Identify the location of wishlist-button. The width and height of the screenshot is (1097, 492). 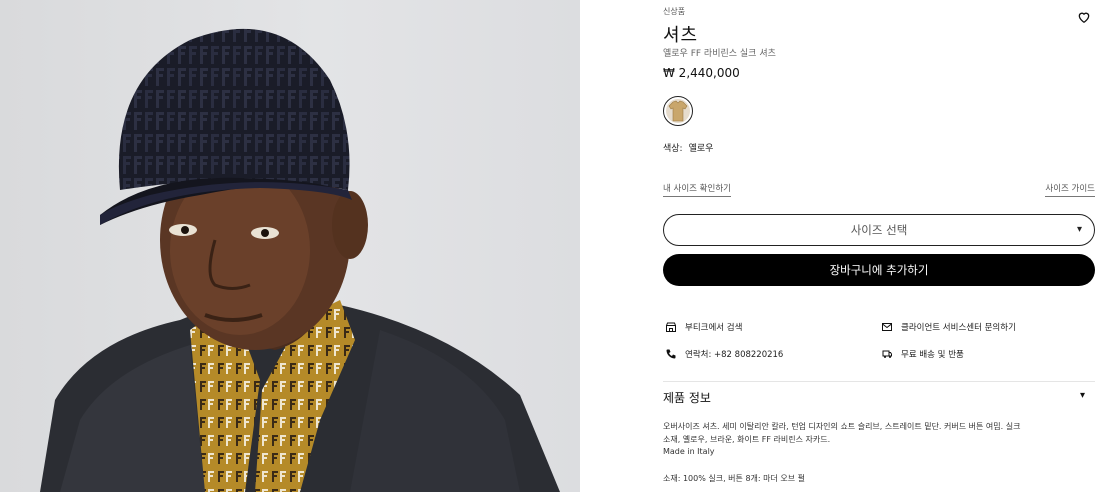
(1084, 16).